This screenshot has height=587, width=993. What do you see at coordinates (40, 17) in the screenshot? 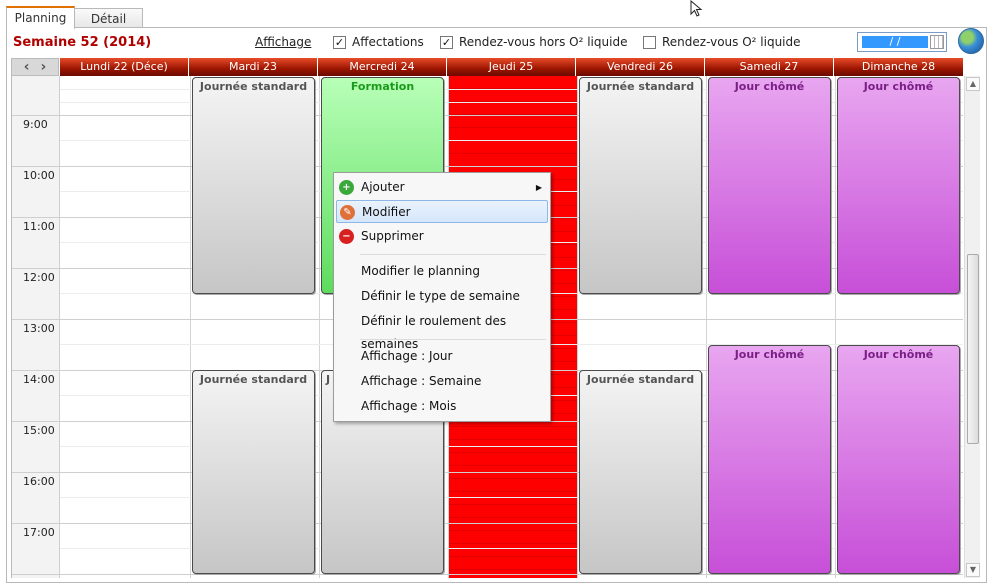
I see `tab-planning: Planning` at bounding box center [40, 17].